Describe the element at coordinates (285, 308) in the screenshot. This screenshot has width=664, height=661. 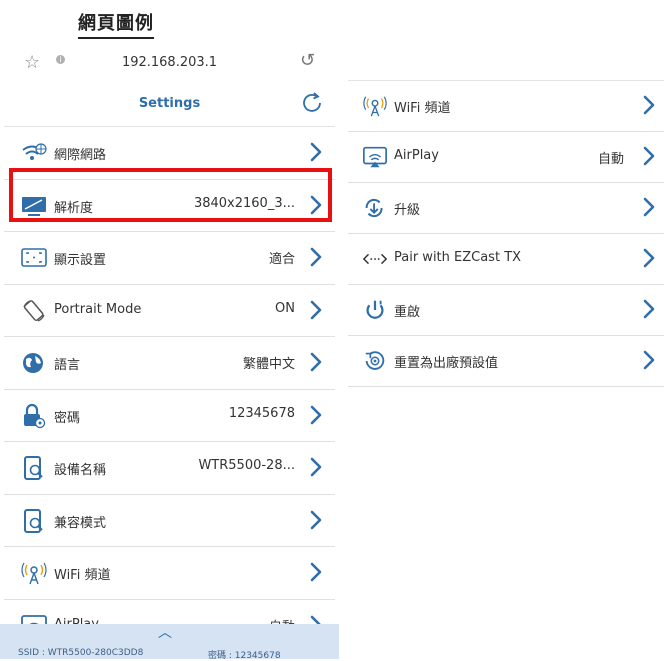
I see `settings-value: ON` at that location.